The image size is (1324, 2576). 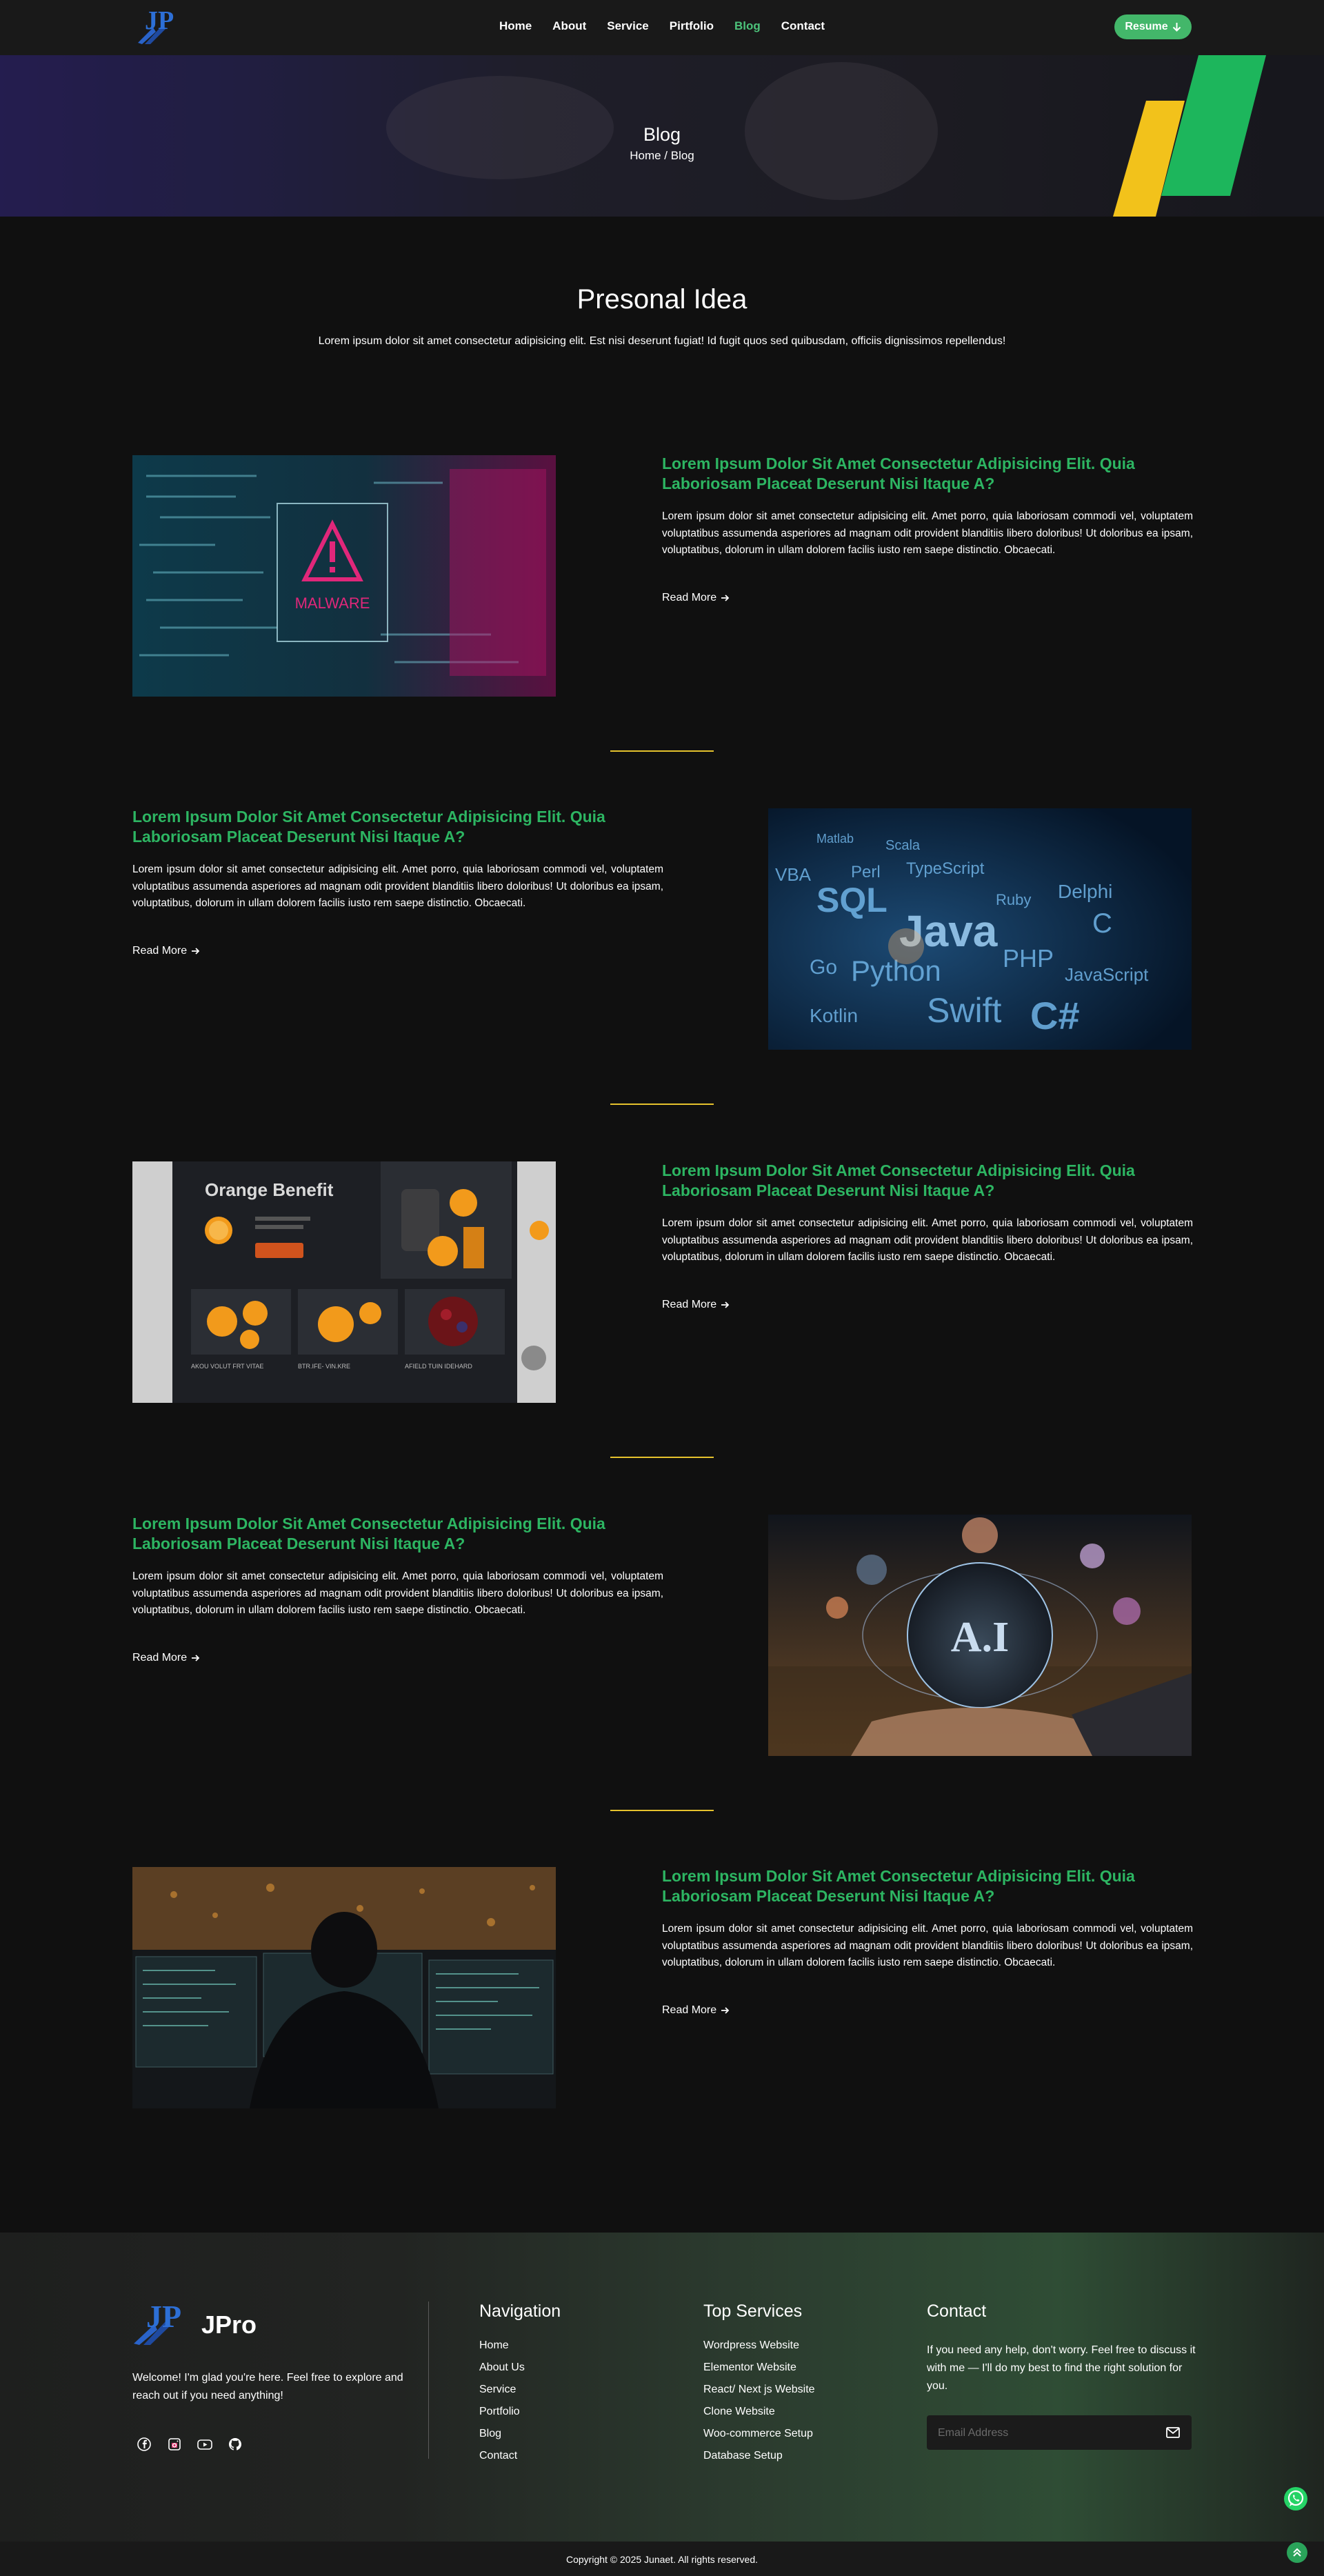 What do you see at coordinates (502, 2350) in the screenshot?
I see `footer-nav-home: Home` at bounding box center [502, 2350].